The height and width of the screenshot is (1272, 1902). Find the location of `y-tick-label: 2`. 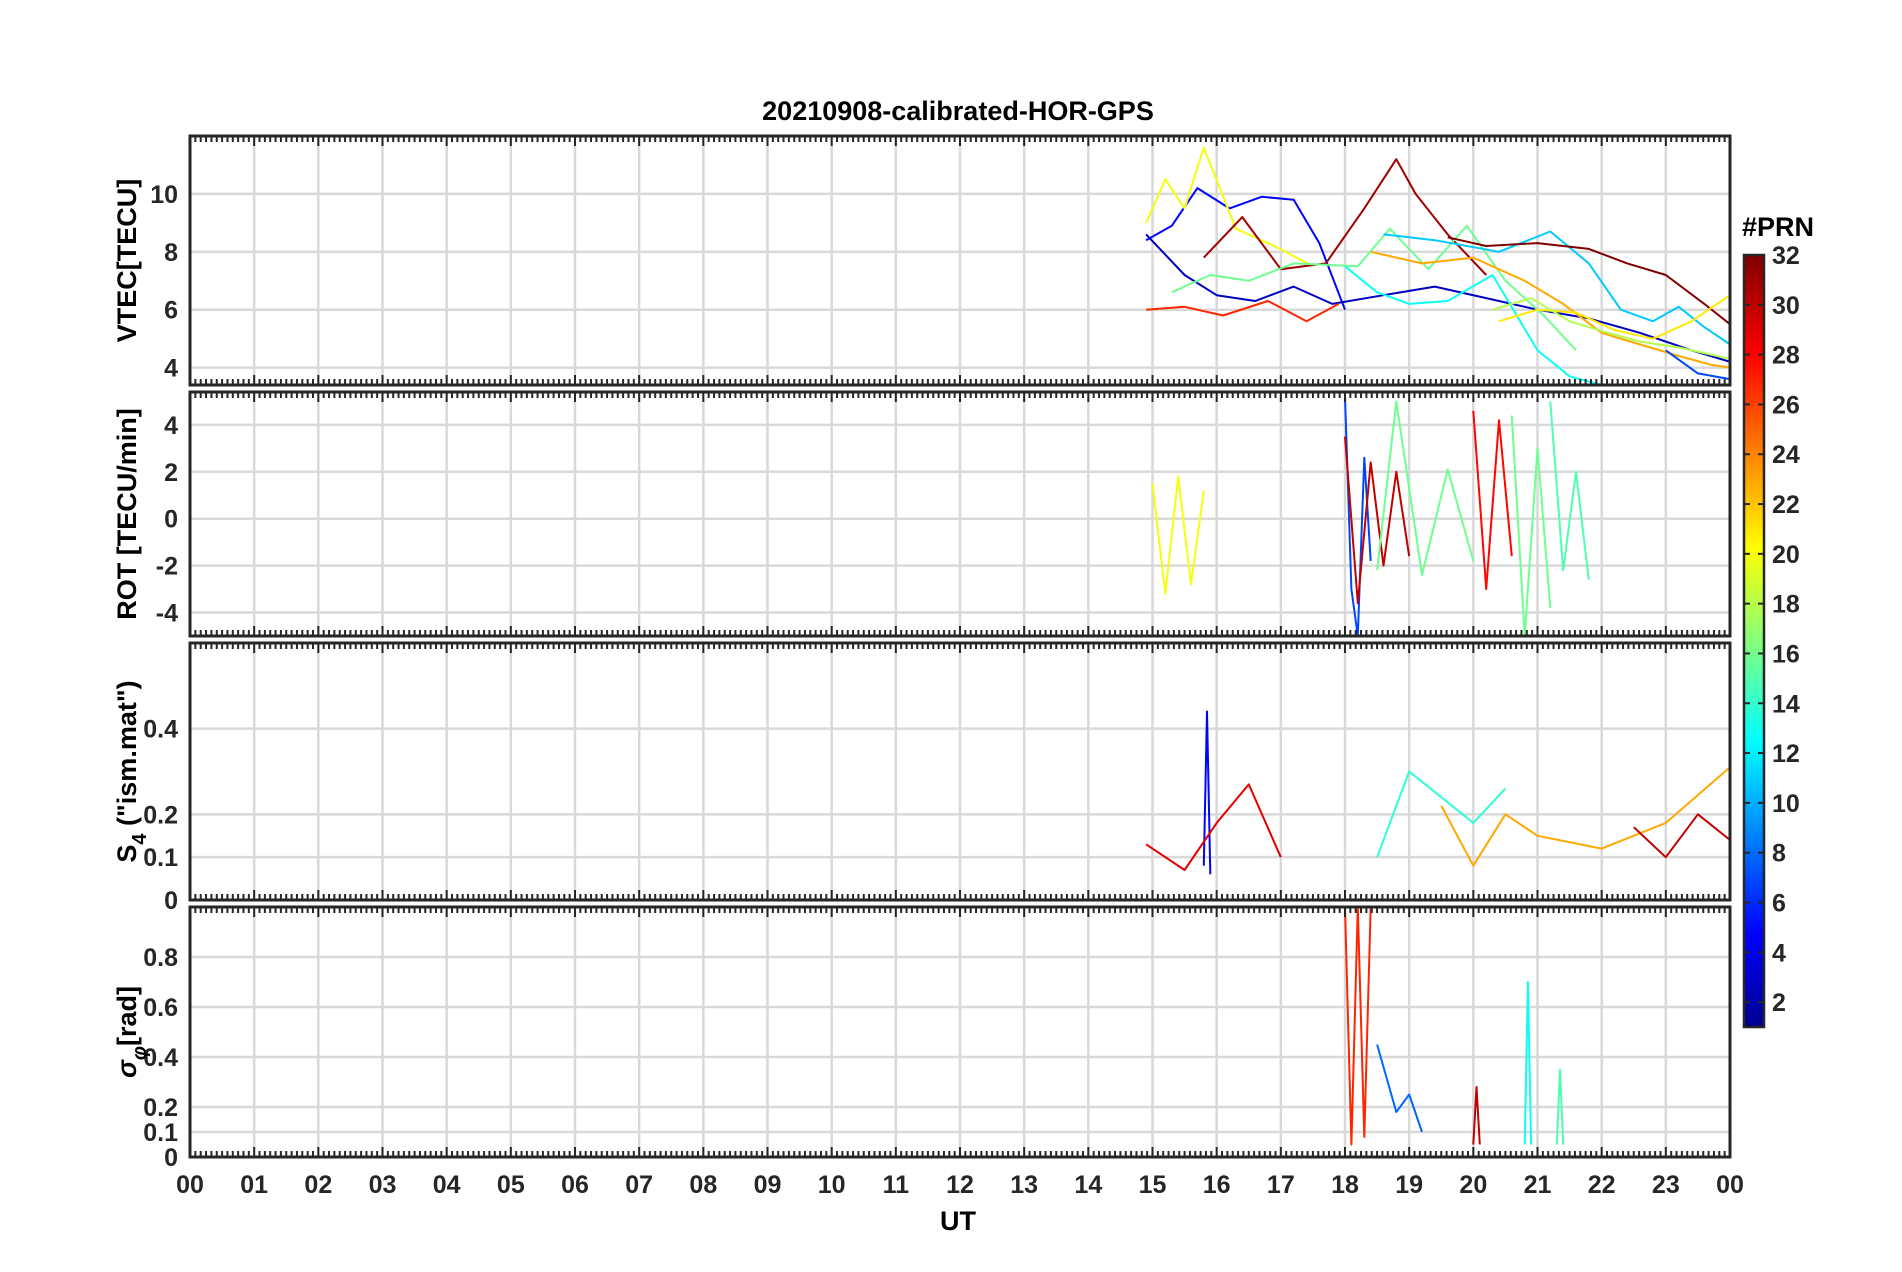

y-tick-label: 2 is located at coordinates (171, 473).